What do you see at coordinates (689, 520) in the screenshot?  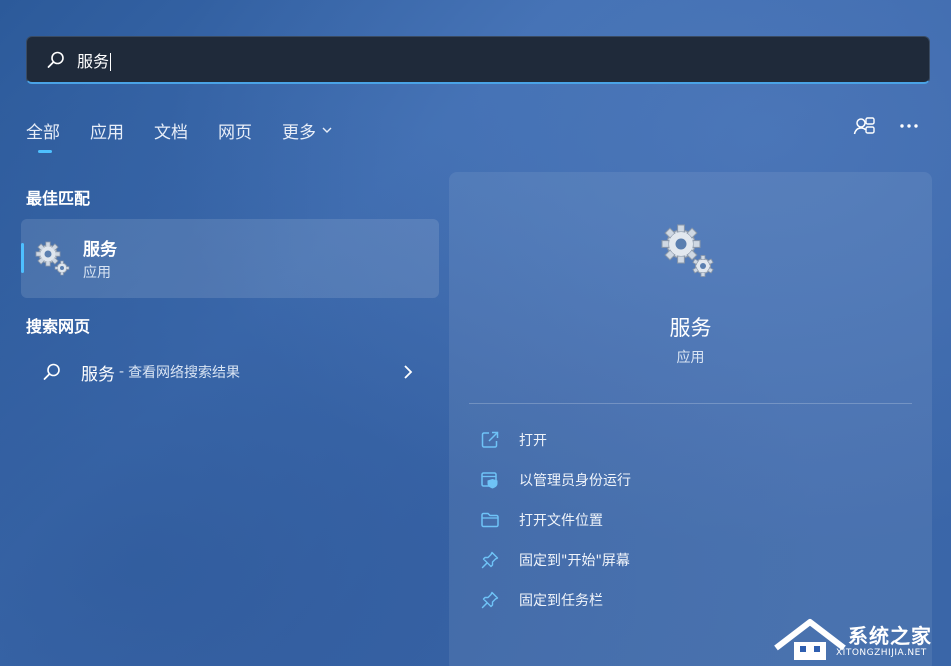 I see `action-open-file-location: 打开文件位置` at bounding box center [689, 520].